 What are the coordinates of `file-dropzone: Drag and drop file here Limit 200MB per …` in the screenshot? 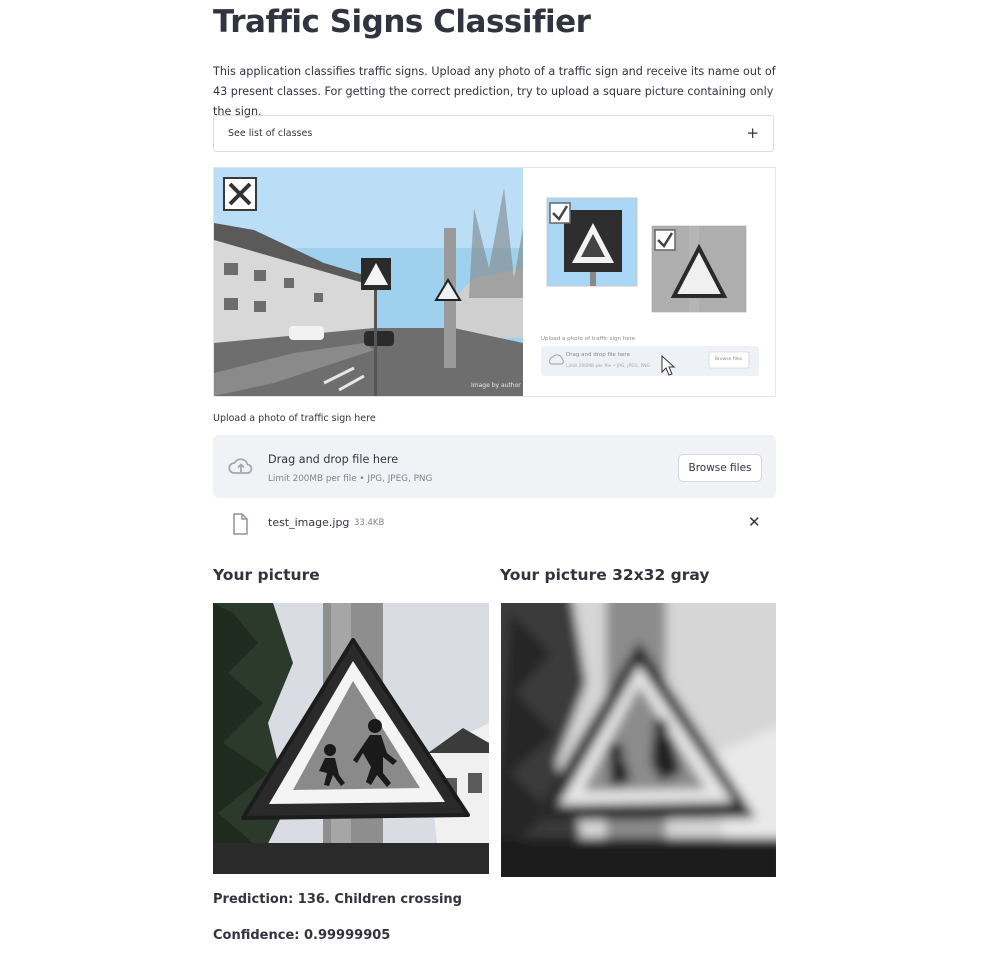 It's located at (494, 466).